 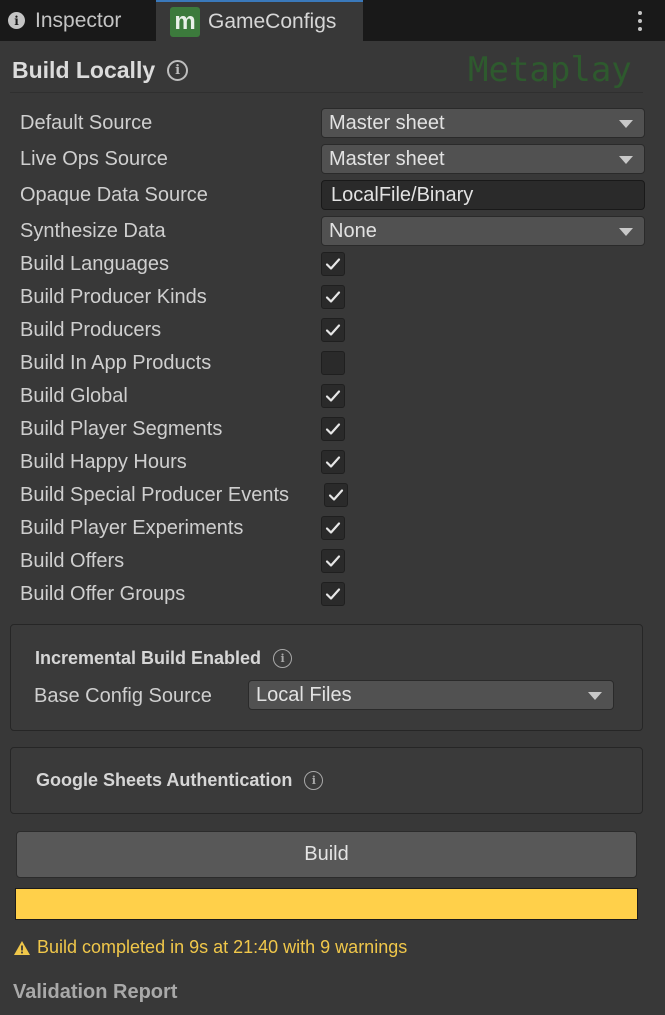 What do you see at coordinates (431, 695) in the screenshot?
I see `base-config-source-dropdown: Local Files` at bounding box center [431, 695].